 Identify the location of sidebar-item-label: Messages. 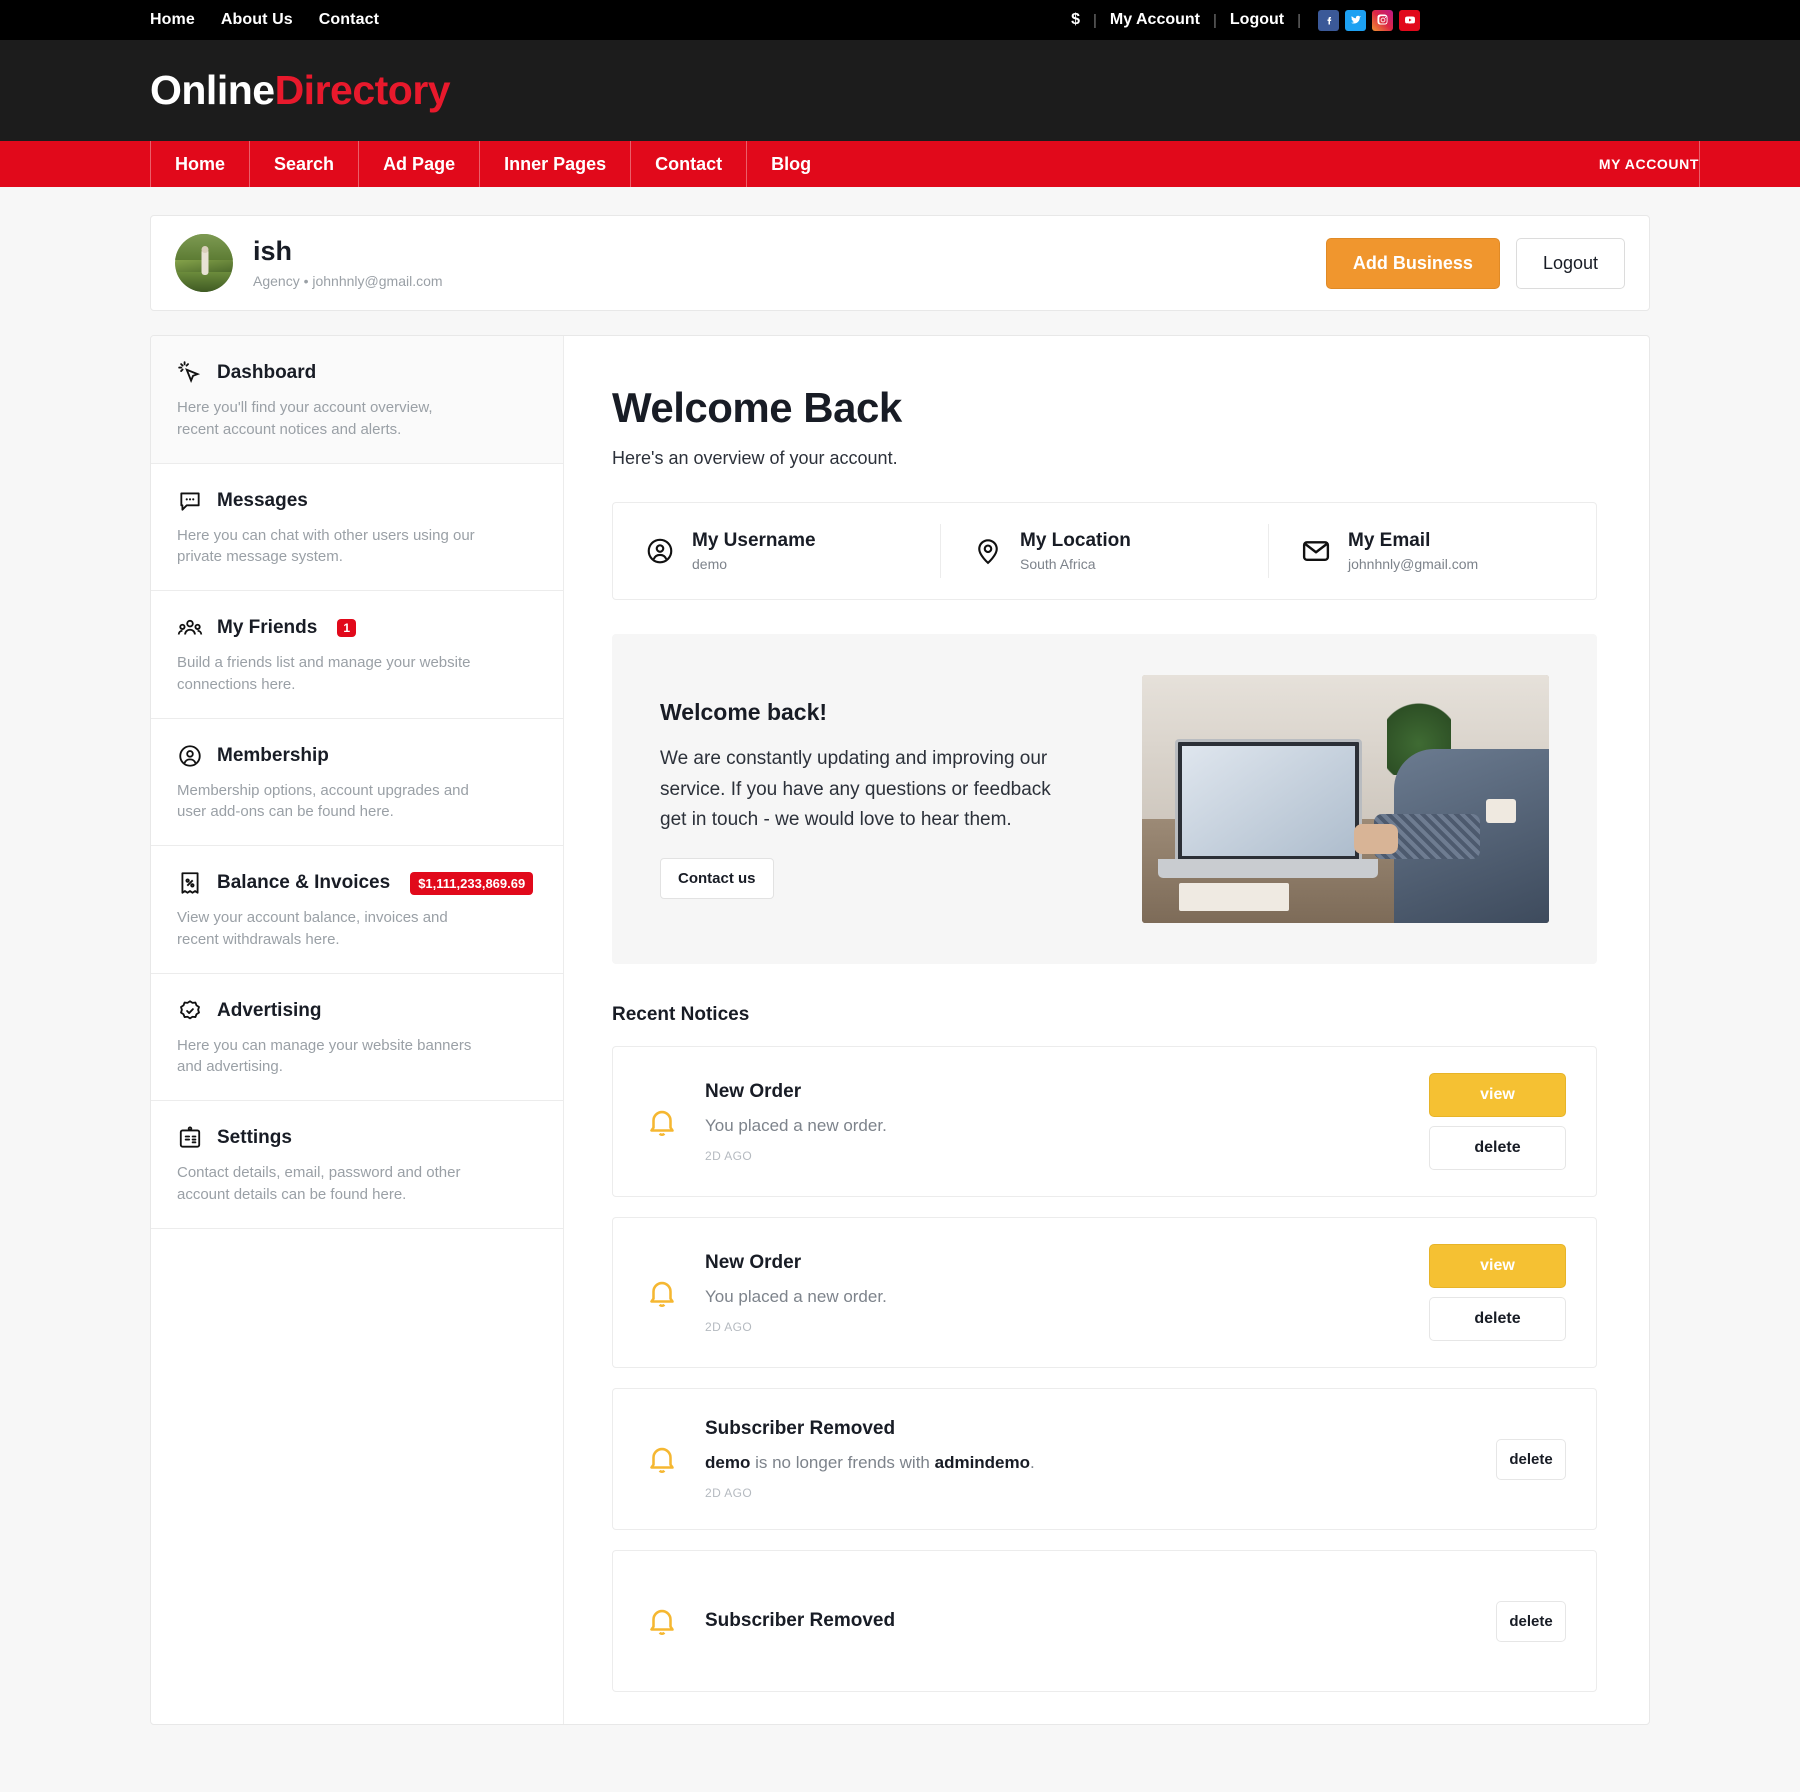
(262, 500).